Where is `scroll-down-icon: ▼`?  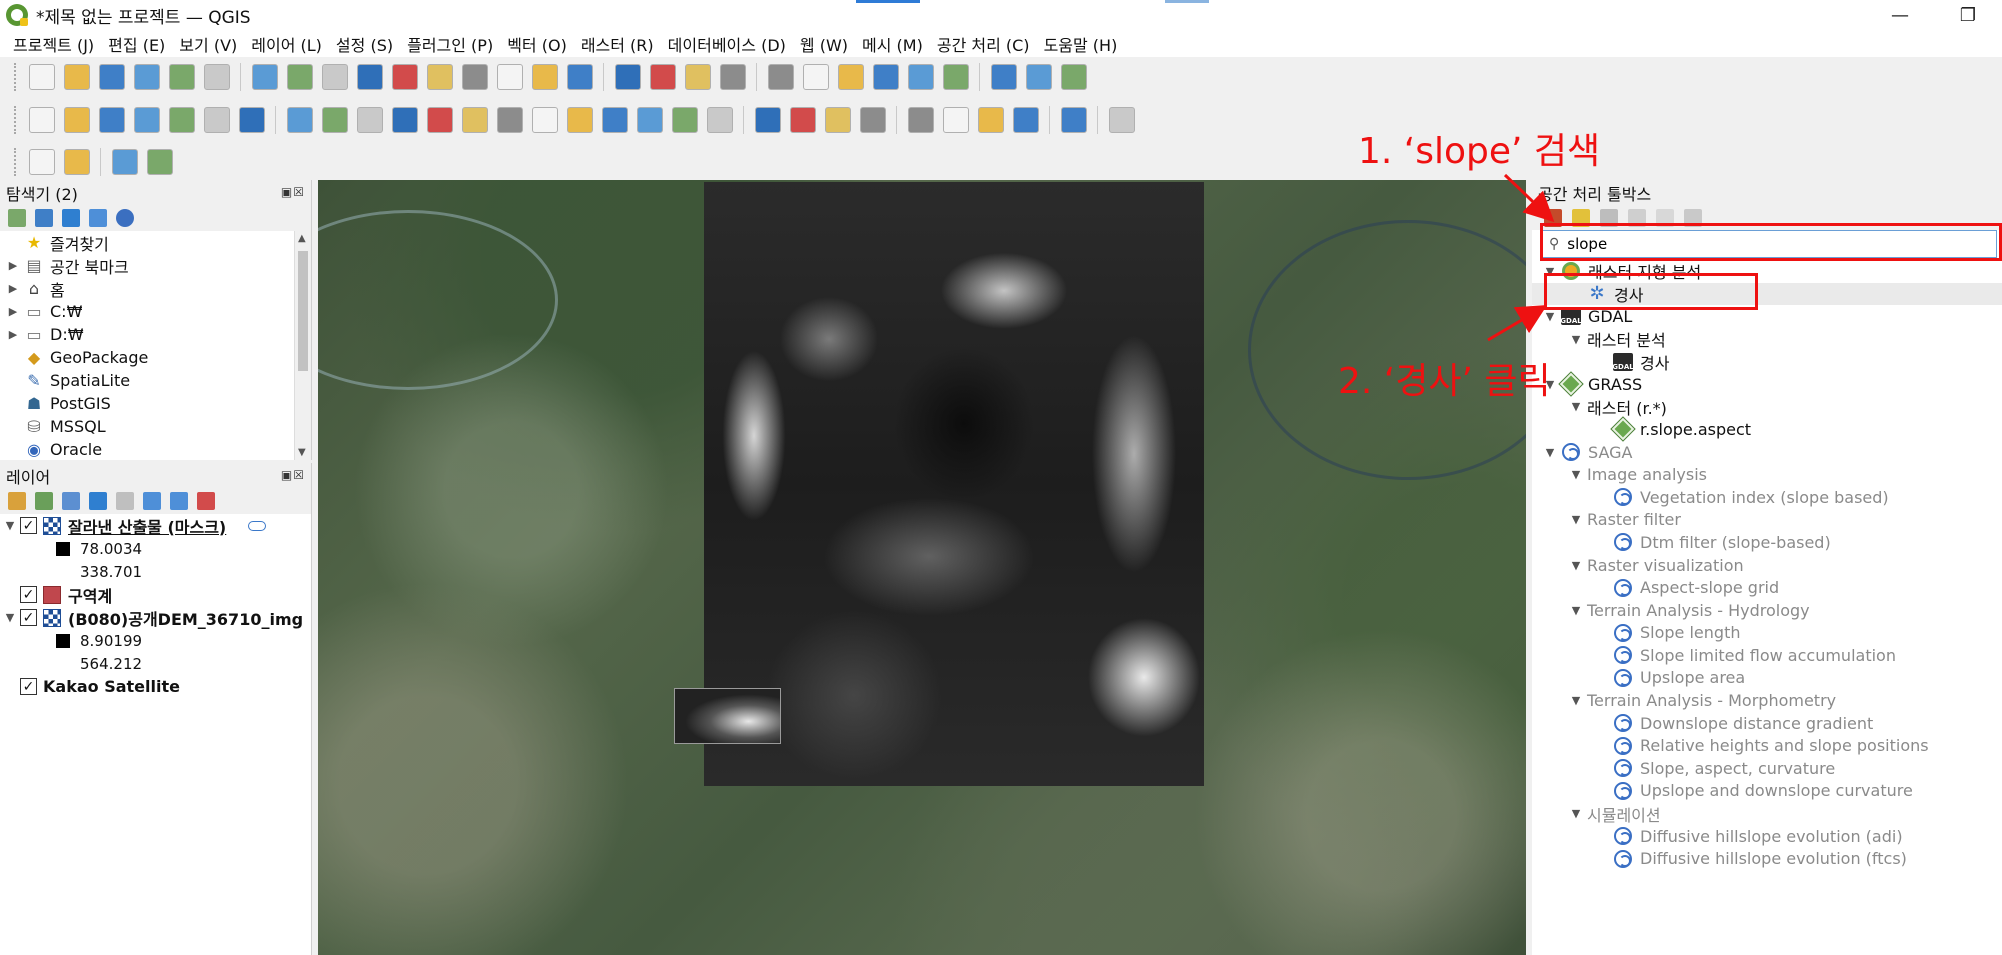
scroll-down-icon: ▼ is located at coordinates (302, 452).